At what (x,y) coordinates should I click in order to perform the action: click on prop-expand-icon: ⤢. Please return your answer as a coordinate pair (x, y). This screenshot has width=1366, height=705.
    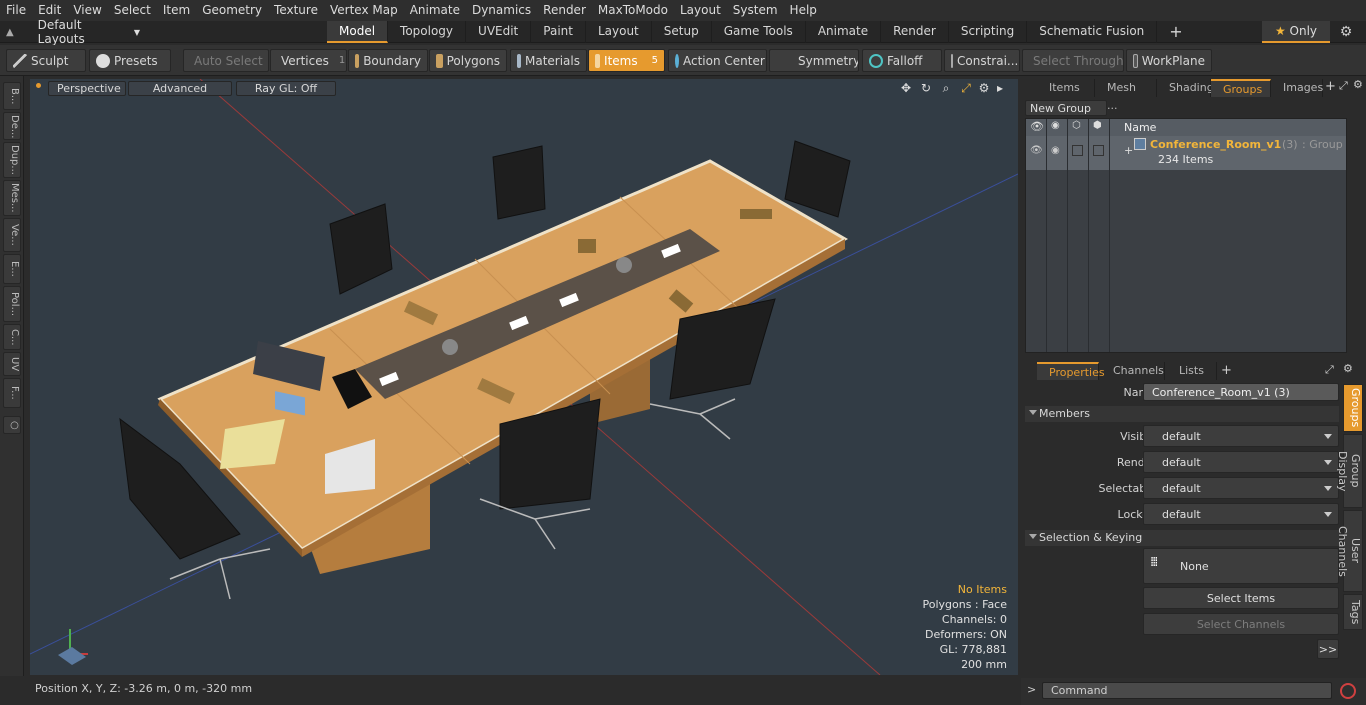
    Looking at the image, I should click on (1329, 370).